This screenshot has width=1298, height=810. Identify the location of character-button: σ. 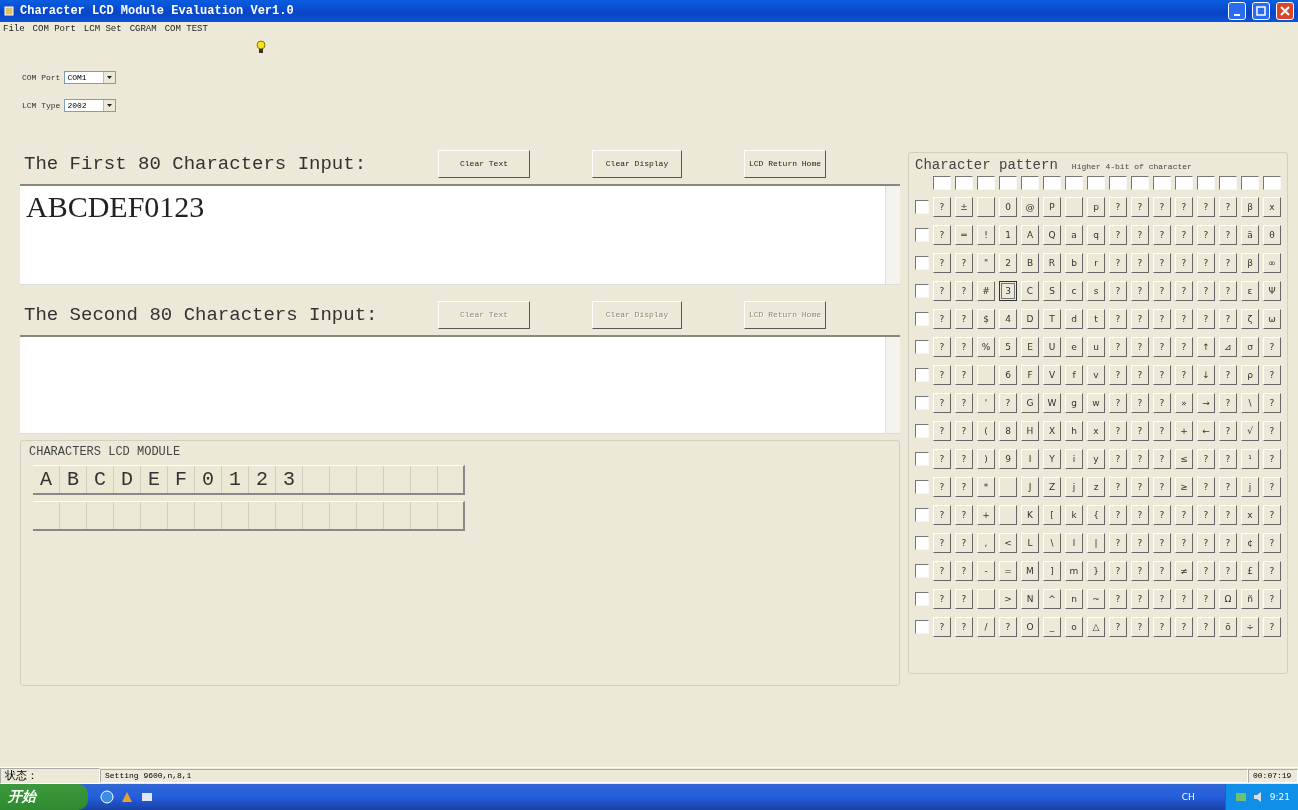
(1250, 347).